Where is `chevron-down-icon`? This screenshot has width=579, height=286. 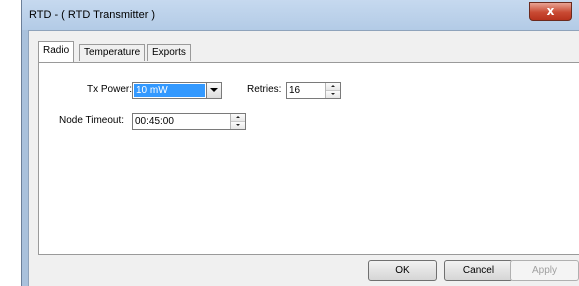 chevron-down-icon is located at coordinates (213, 90).